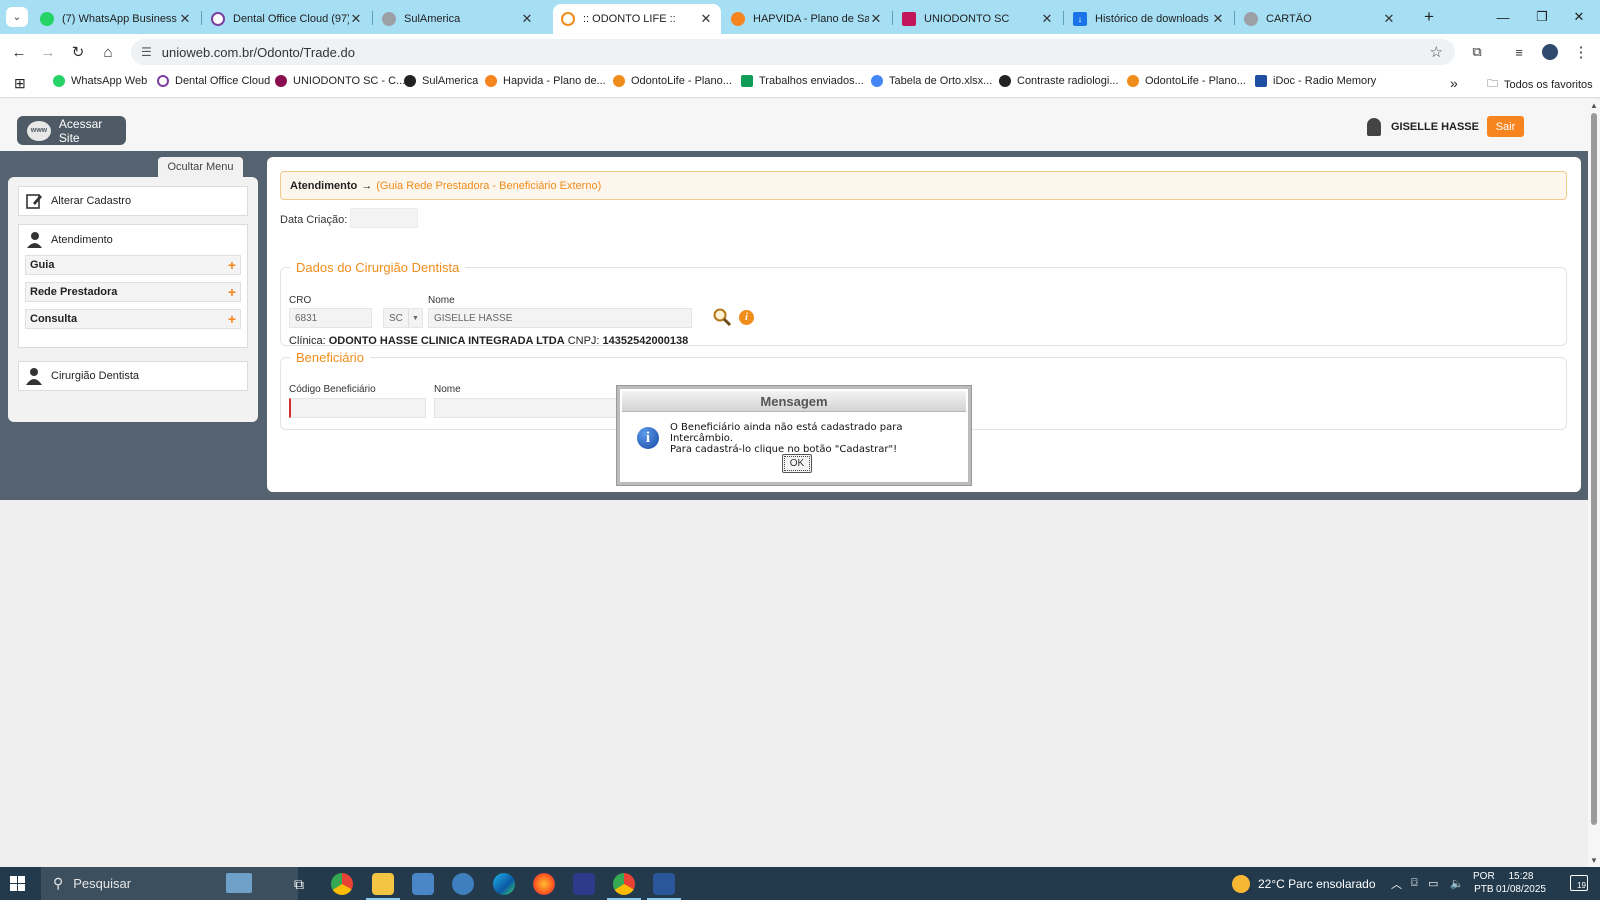 The height and width of the screenshot is (900, 1600). Describe the element at coordinates (504, 884) in the screenshot. I see `edge-icon` at that location.